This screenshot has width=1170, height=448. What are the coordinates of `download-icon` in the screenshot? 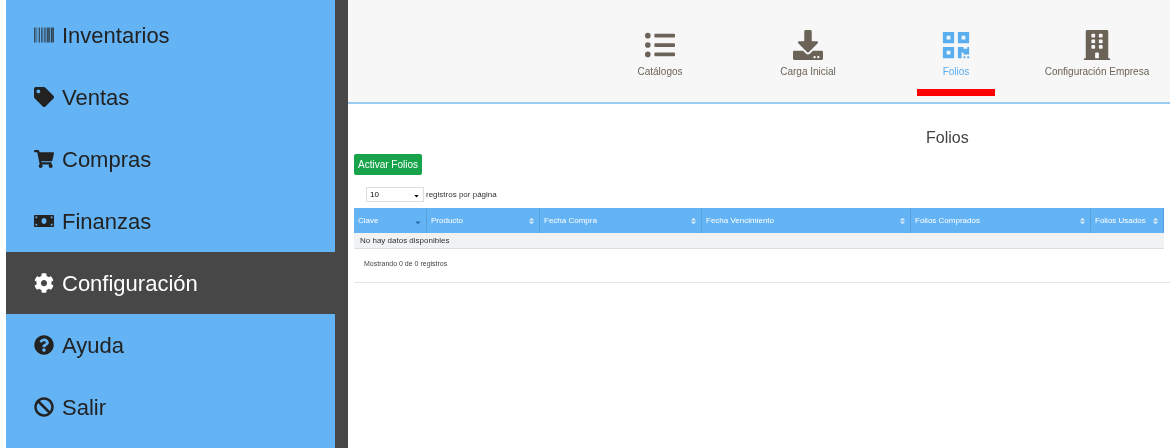 It's located at (808, 45).